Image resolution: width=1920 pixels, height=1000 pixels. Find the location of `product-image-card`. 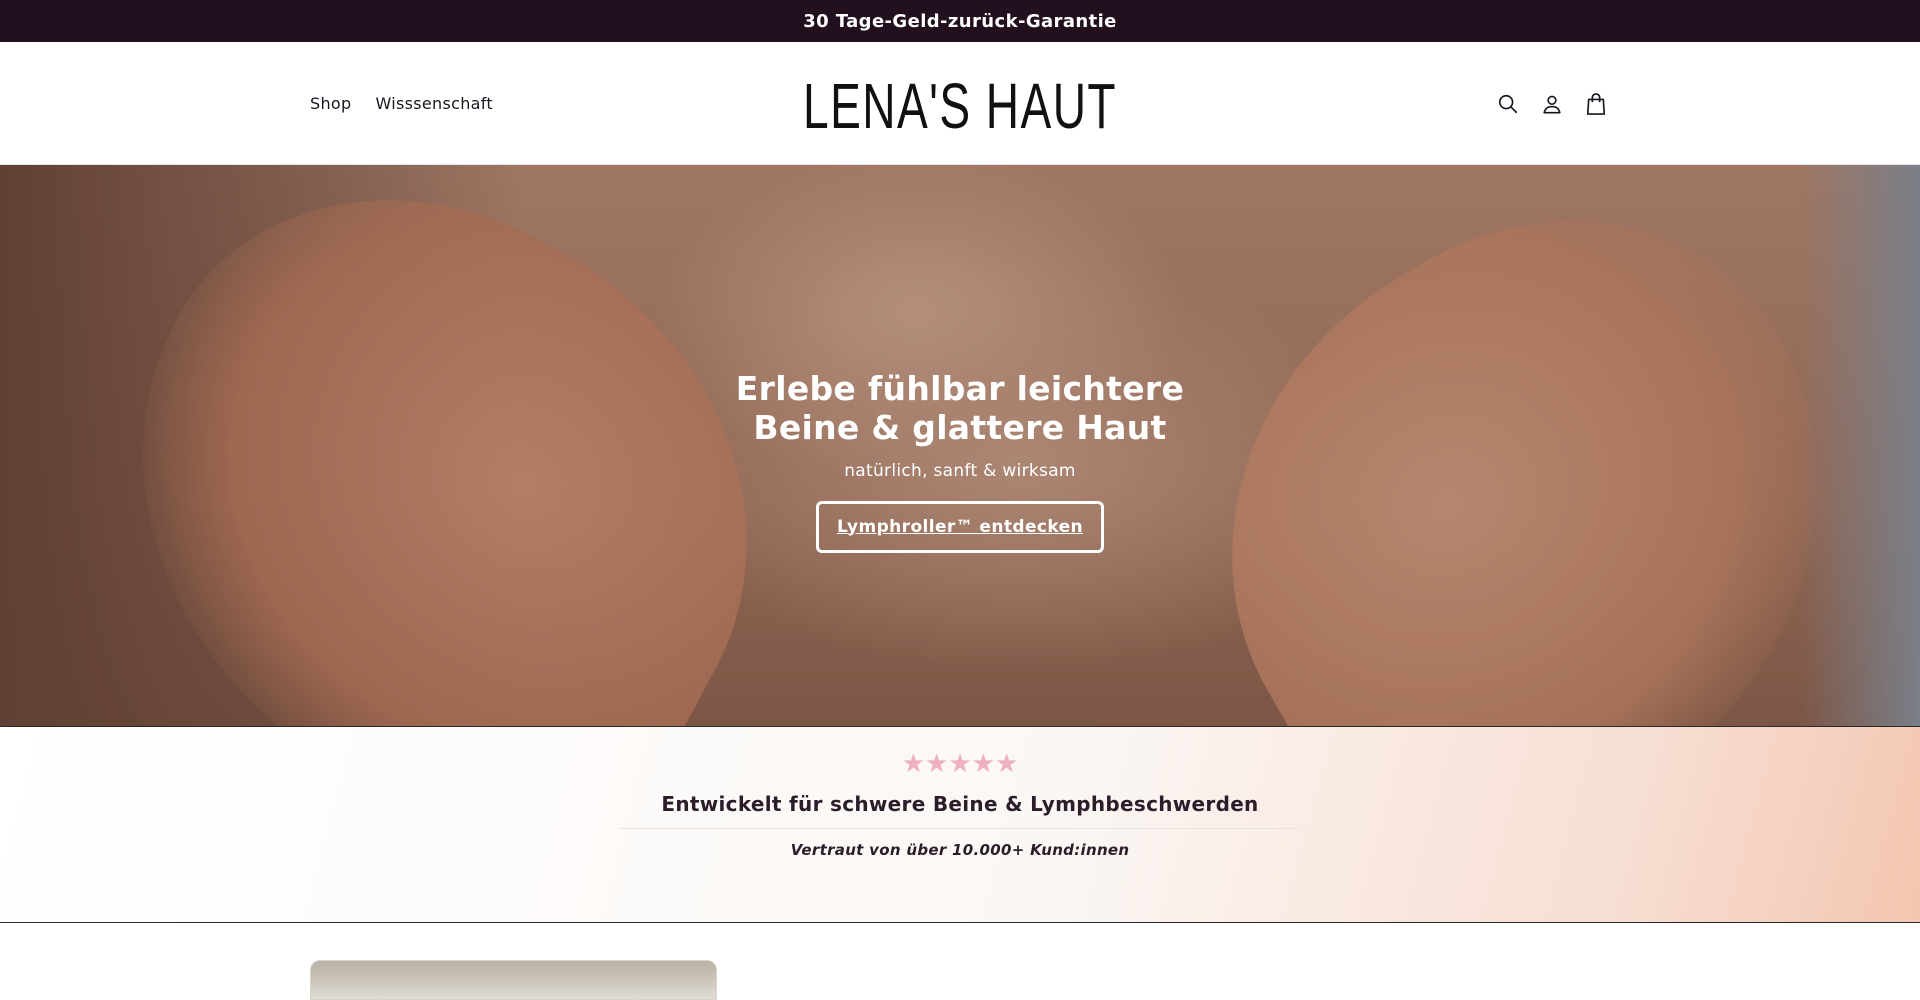

product-image-card is located at coordinates (513, 980).